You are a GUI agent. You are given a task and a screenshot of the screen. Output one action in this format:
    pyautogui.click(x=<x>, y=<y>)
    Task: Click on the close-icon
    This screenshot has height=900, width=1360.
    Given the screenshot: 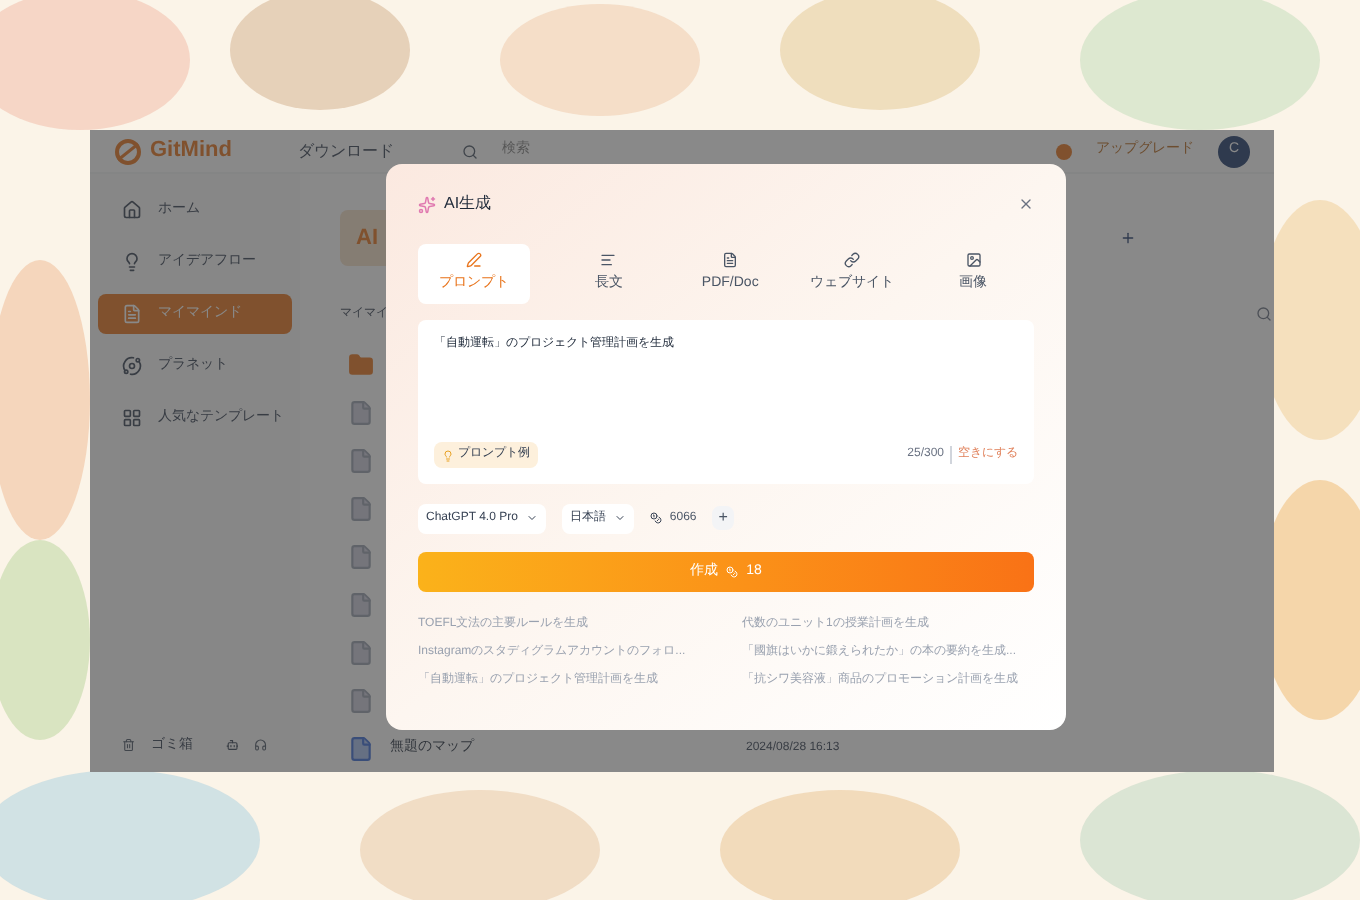 What is the action you would take?
    pyautogui.click(x=1026, y=204)
    